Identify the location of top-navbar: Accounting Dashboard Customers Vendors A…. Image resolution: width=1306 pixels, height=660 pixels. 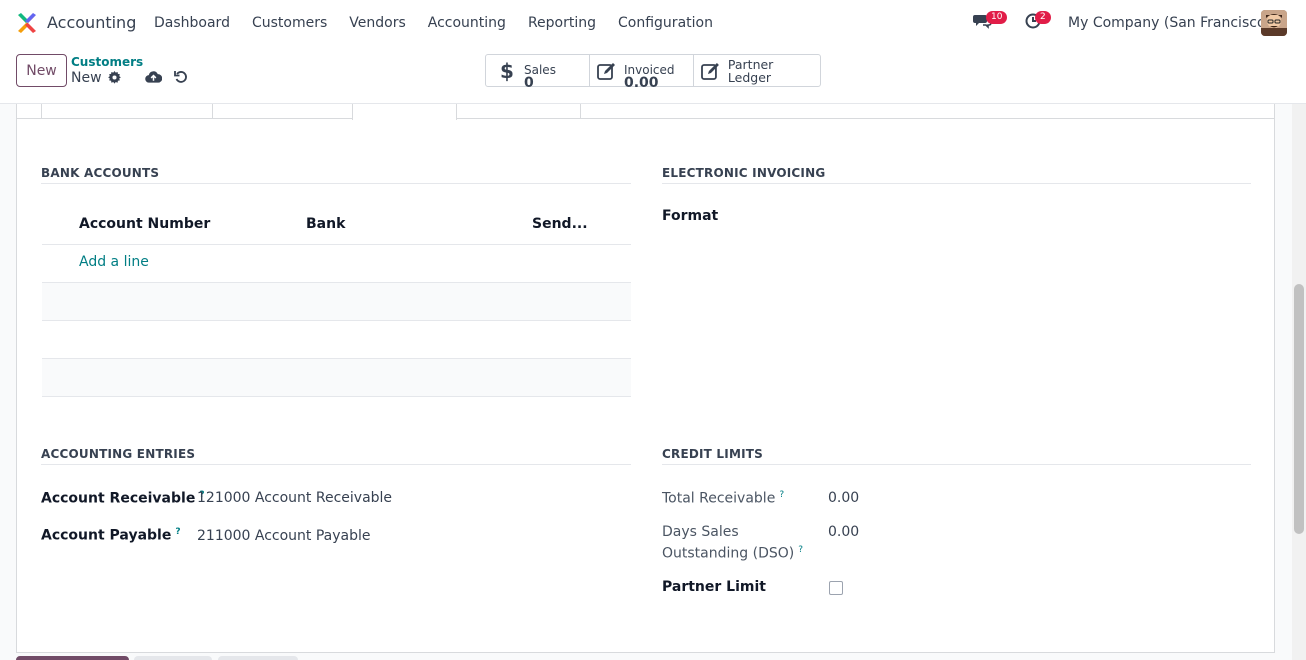
(653, 23).